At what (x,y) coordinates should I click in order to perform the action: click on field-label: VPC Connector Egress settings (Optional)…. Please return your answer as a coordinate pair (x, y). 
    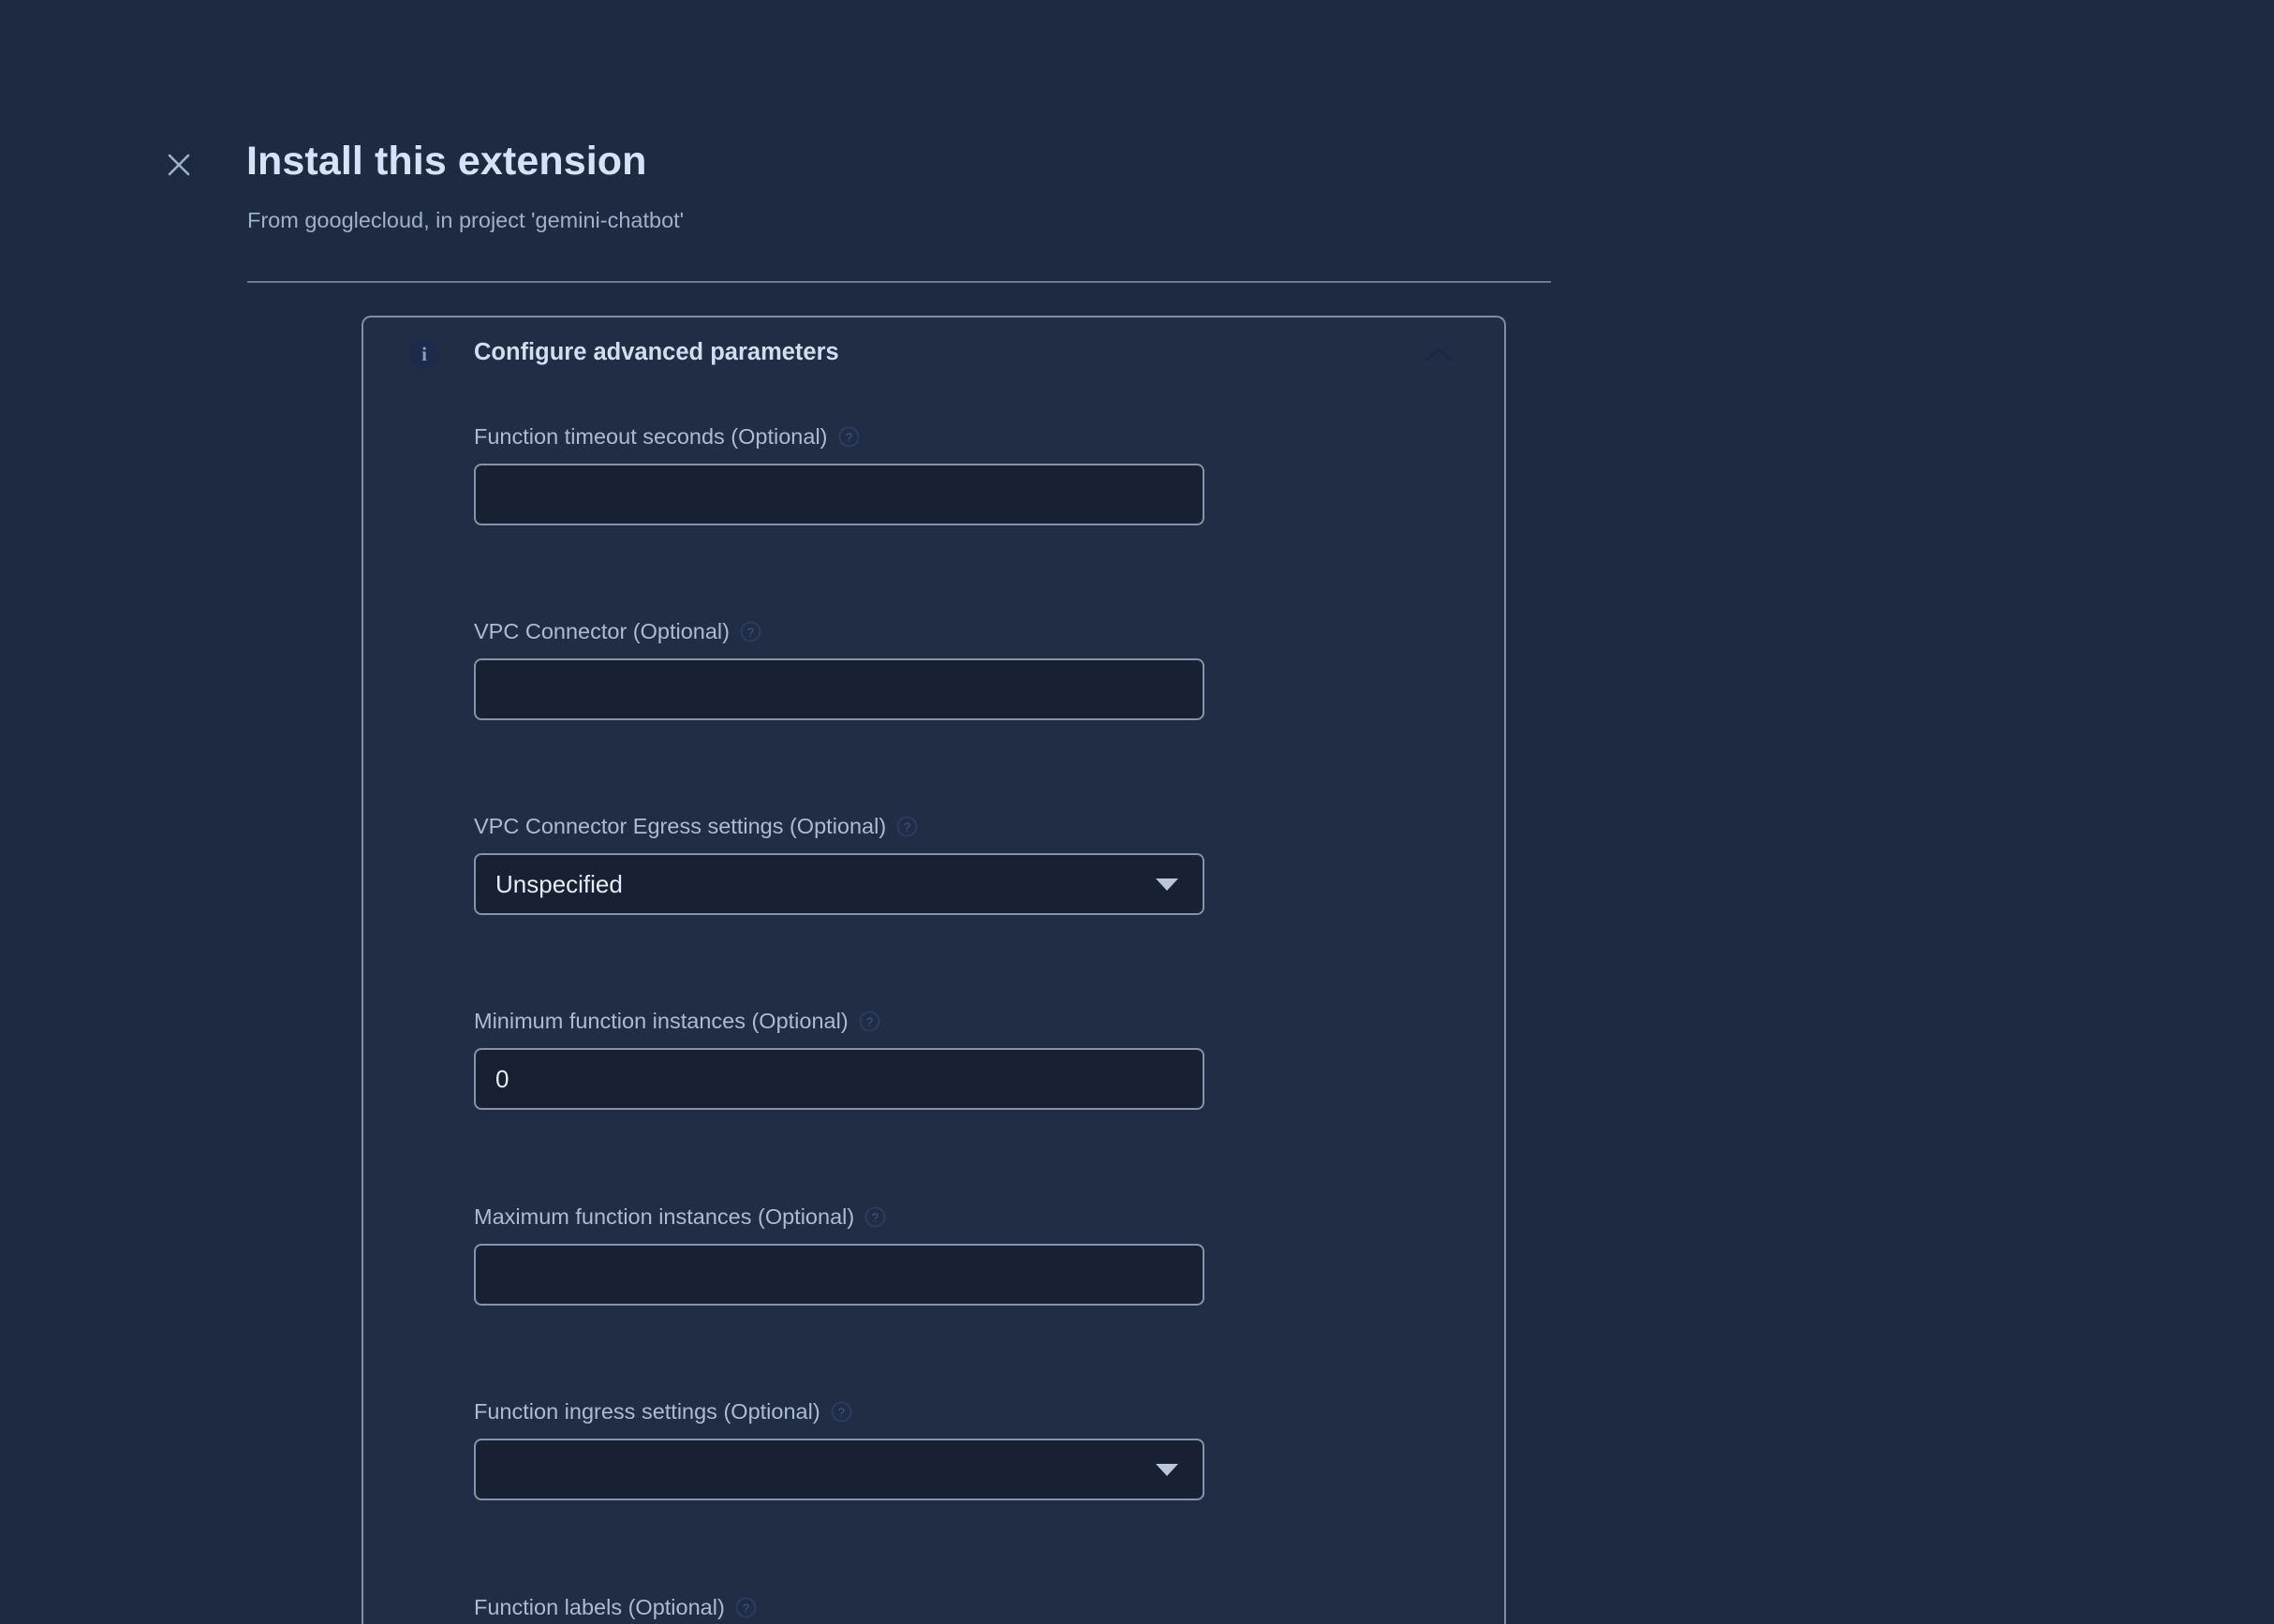
    Looking at the image, I should click on (839, 826).